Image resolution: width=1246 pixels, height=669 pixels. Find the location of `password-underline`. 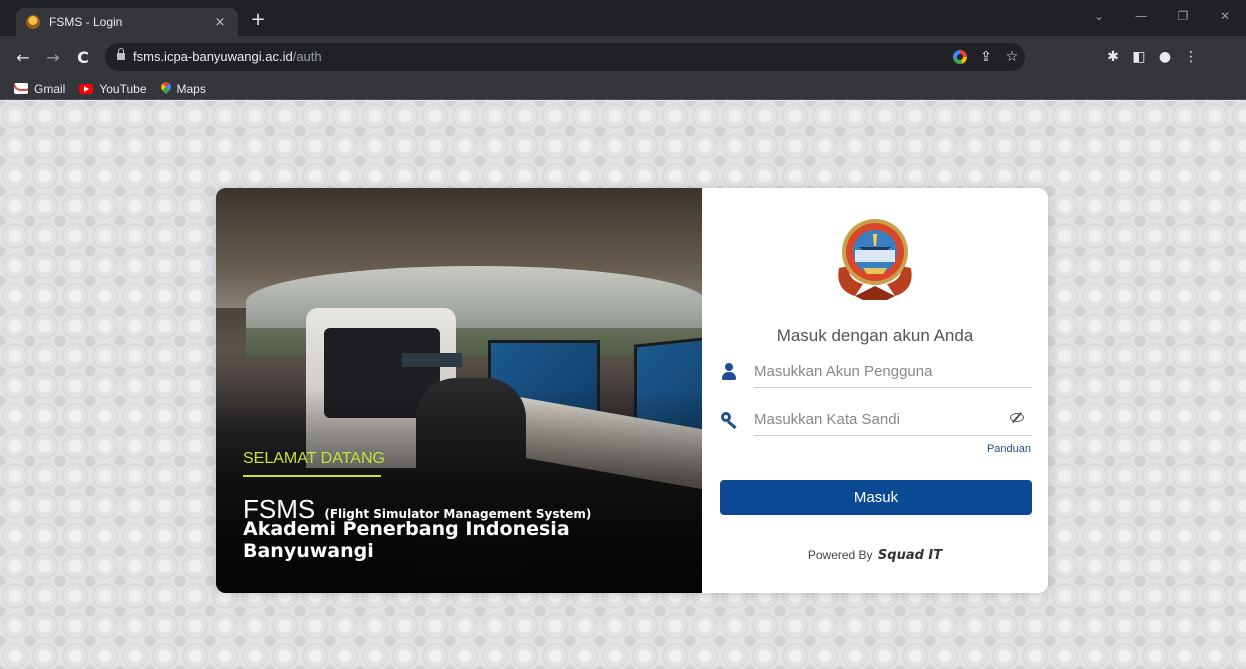

password-underline is located at coordinates (893, 435).